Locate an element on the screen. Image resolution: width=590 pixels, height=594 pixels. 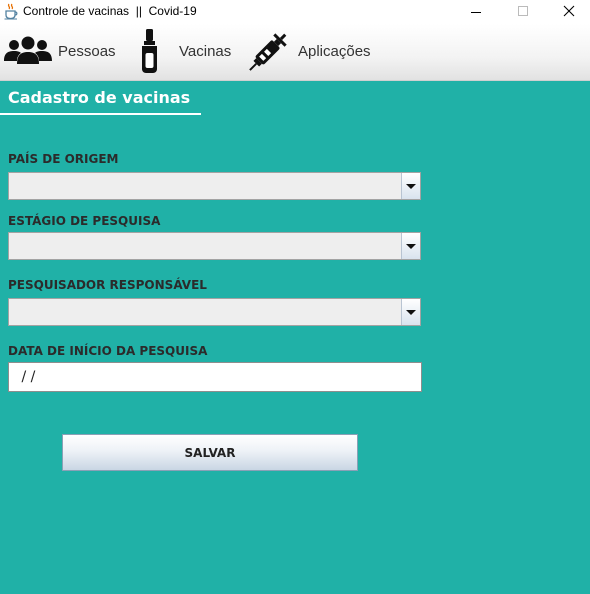
save-button: SALVAR is located at coordinates (210, 452).